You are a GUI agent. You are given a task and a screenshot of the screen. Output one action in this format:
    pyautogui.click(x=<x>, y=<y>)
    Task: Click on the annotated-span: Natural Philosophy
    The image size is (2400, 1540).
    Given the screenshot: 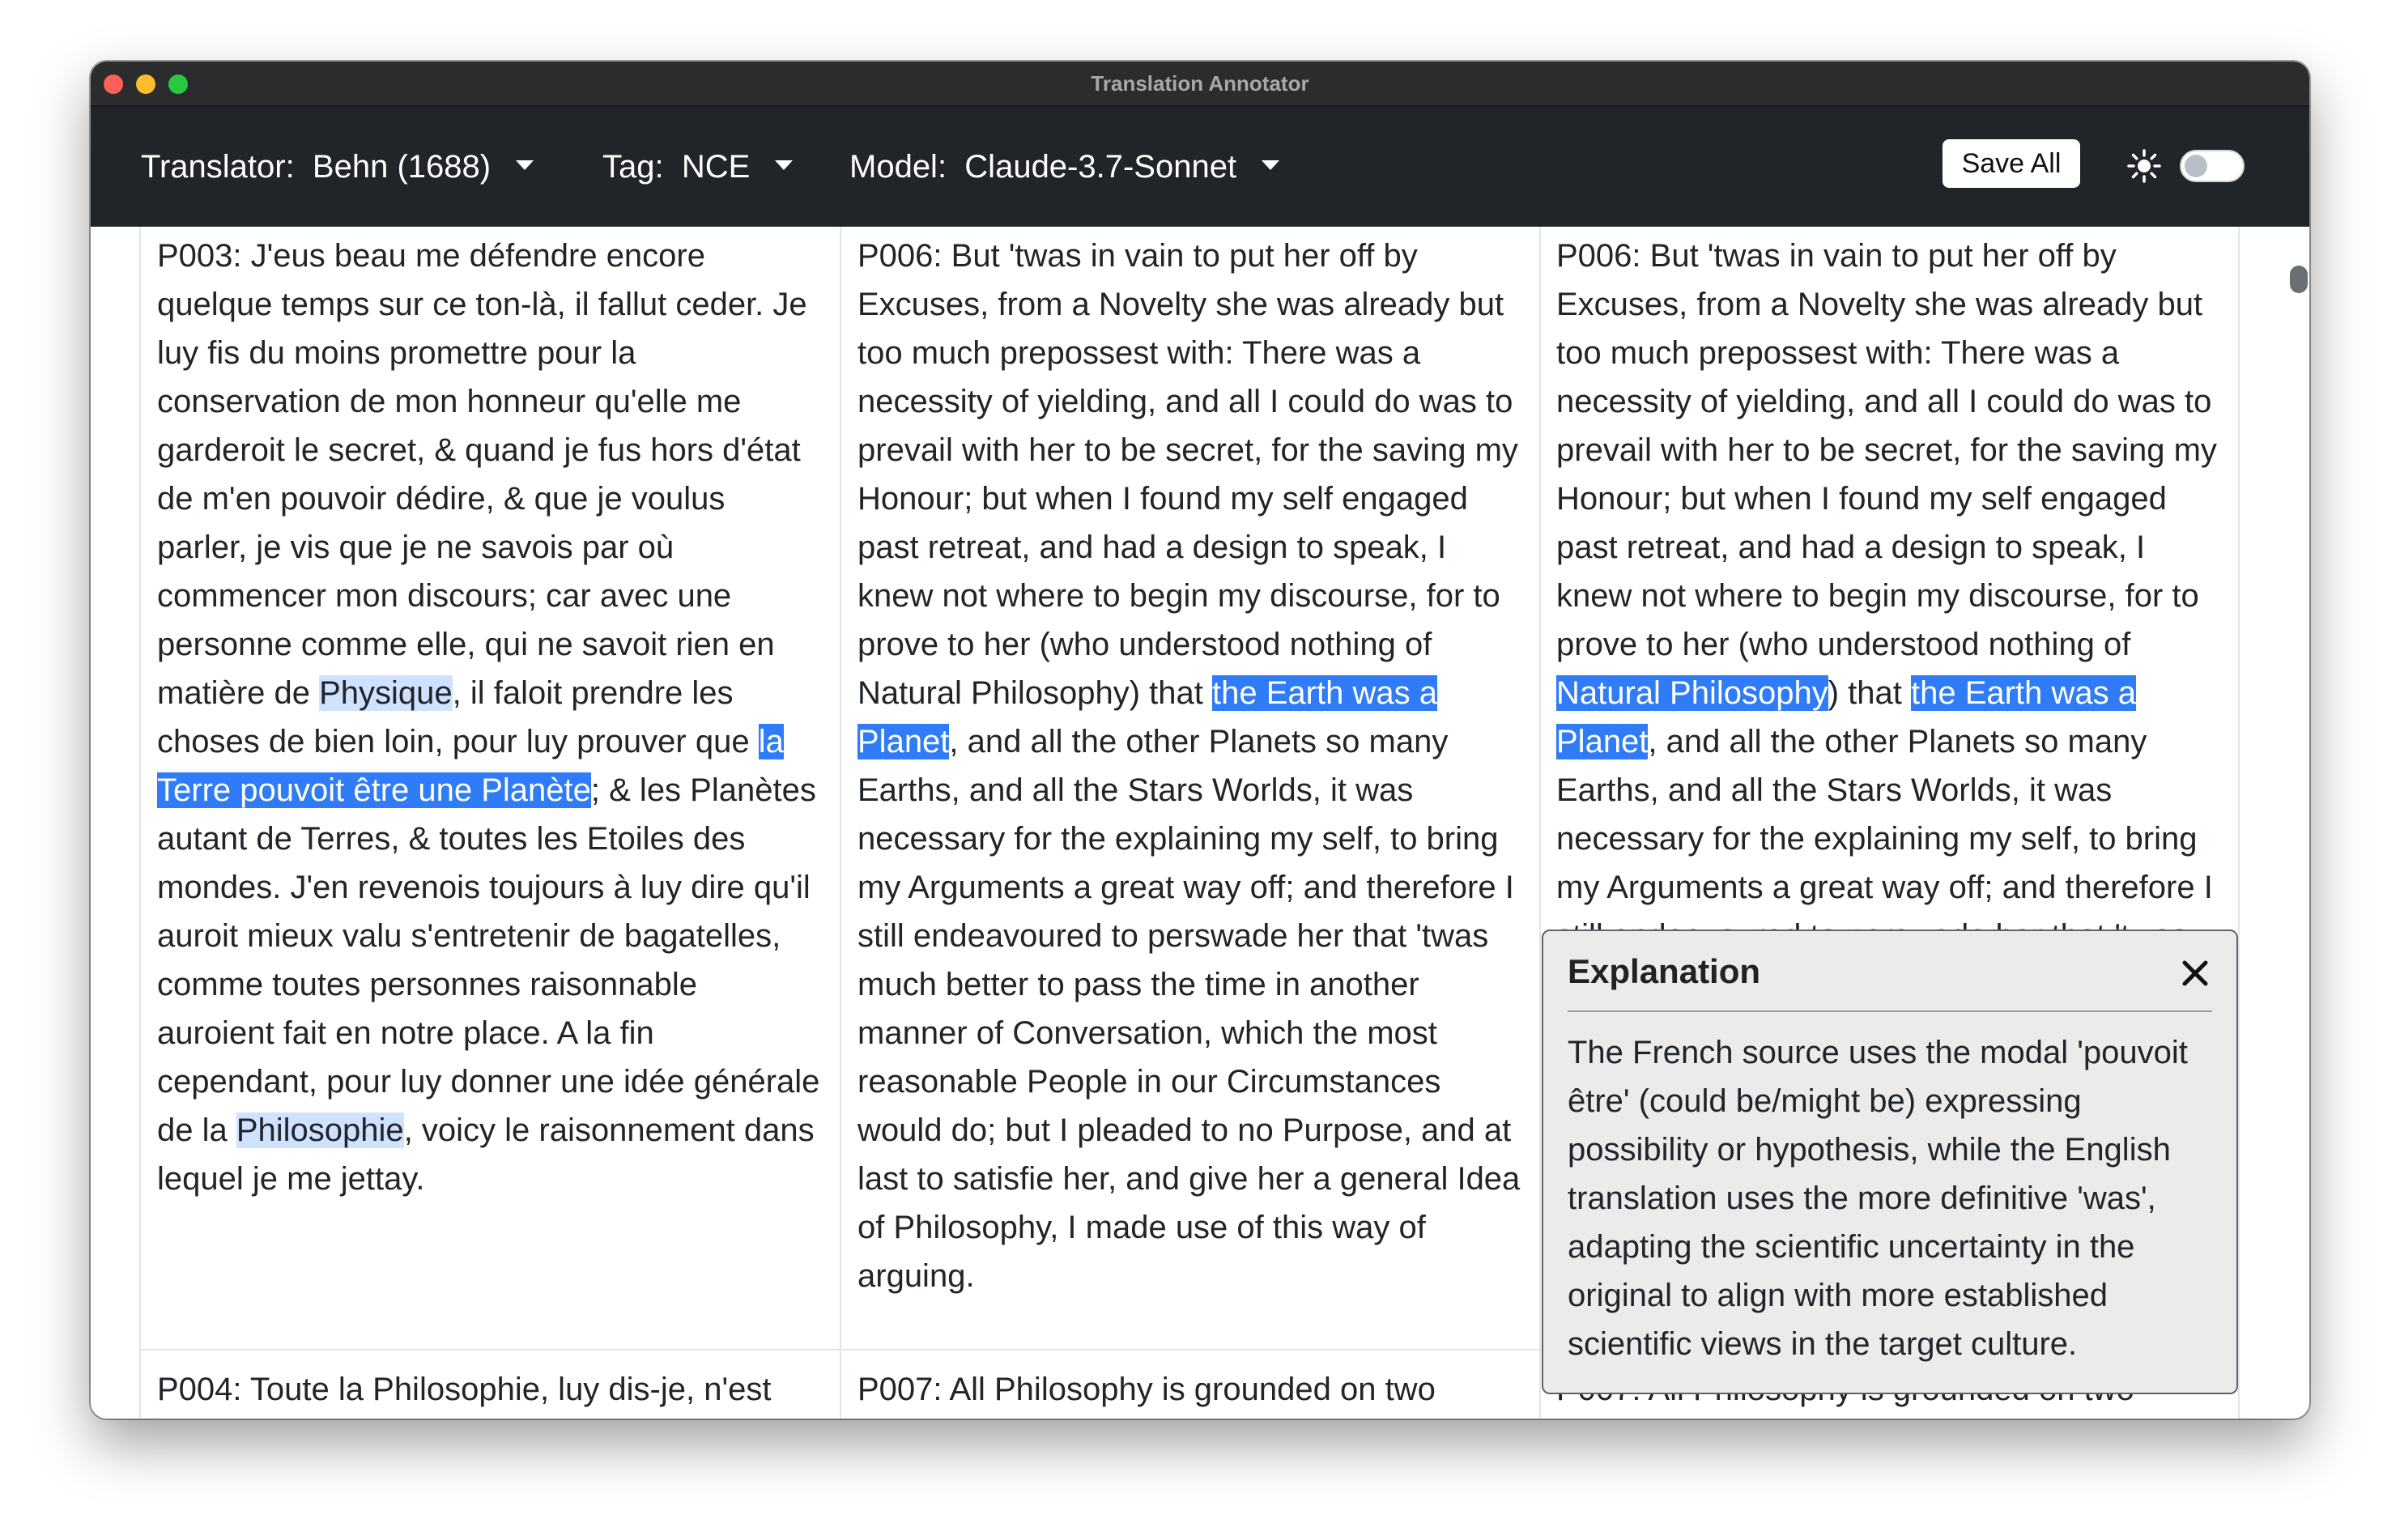 What is the action you would take?
    pyautogui.click(x=1692, y=693)
    